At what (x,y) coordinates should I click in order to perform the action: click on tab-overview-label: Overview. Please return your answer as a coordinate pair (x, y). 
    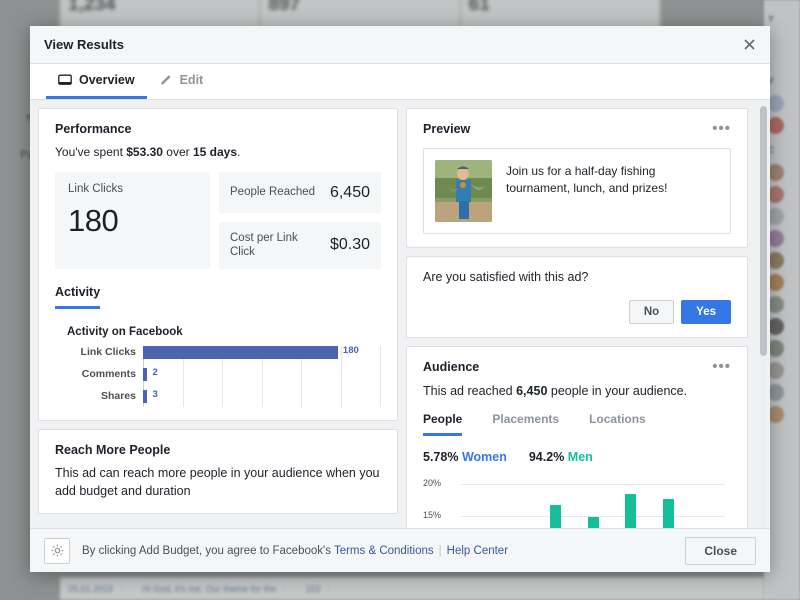
    Looking at the image, I should click on (107, 80).